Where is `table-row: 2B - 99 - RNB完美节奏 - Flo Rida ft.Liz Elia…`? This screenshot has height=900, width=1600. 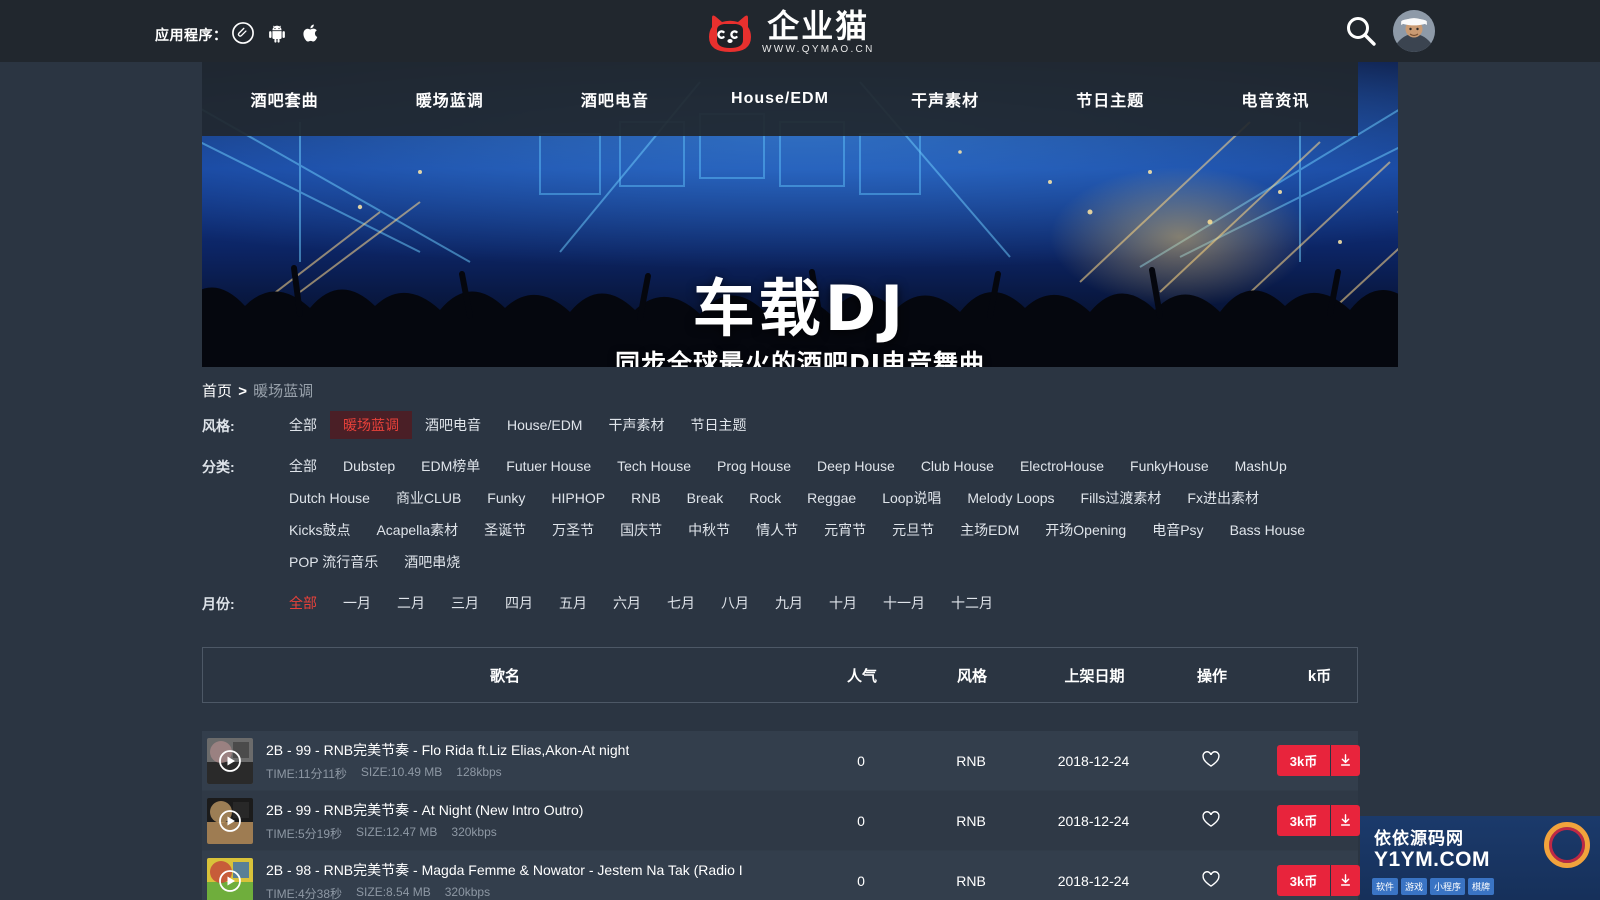 table-row: 2B - 99 - RNB完美节奏 - Flo Rida ft.Liz Elia… is located at coordinates (781, 761).